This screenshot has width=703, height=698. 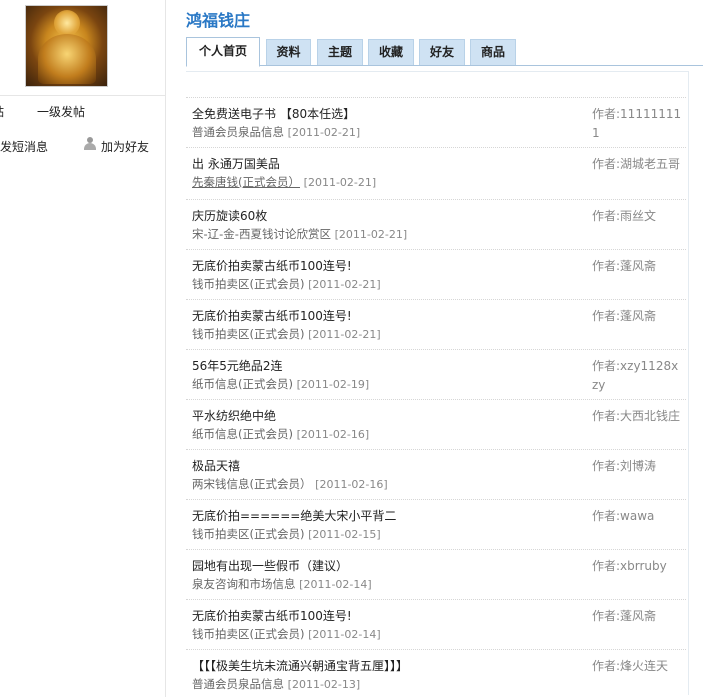 I want to click on tab-friends: 好友, so click(x=442, y=52).